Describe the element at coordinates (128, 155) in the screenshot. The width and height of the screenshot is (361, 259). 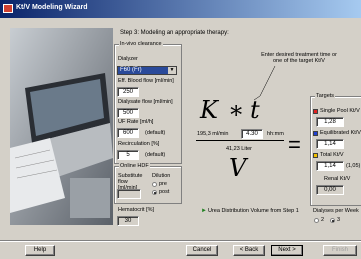
I see `recirculation-input: 5` at that location.